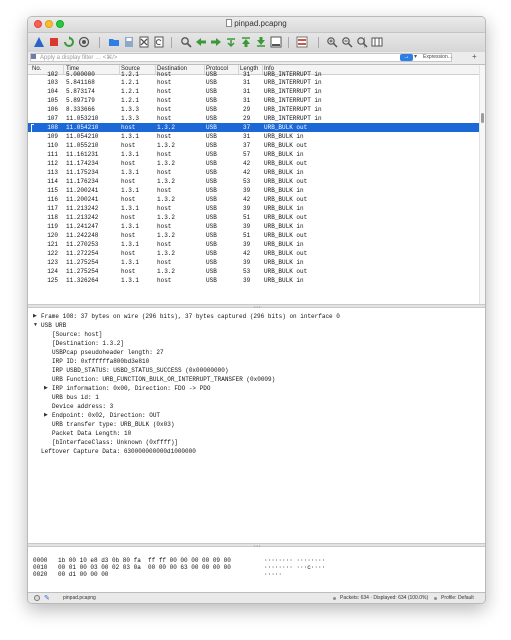 This screenshot has height=640, width=511. I want to click on expanded-triangle-icon: ▼, so click(35, 325).